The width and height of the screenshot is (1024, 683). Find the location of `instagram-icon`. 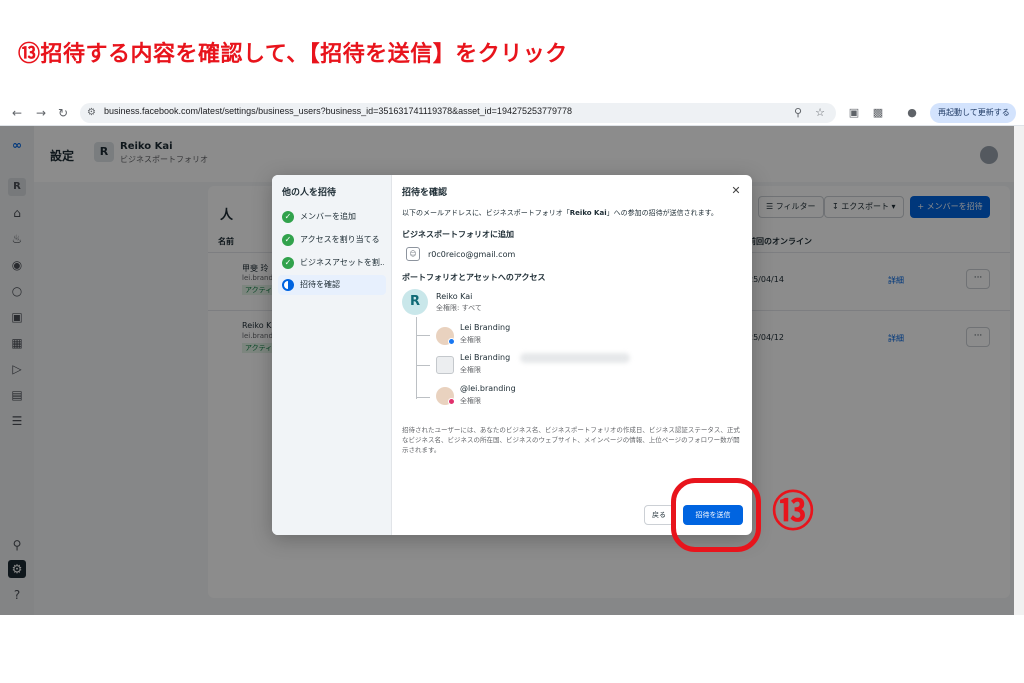

instagram-icon is located at coordinates (451, 401).